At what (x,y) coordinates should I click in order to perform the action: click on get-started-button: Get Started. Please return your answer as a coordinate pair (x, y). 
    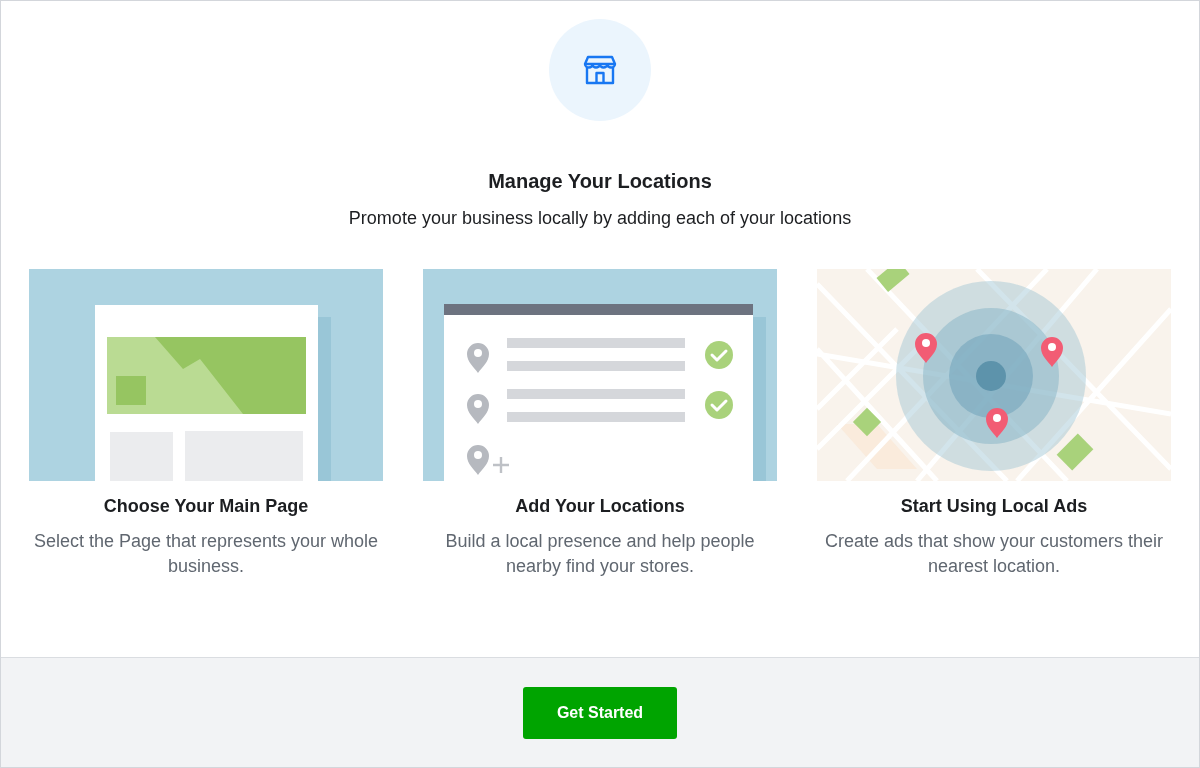
    Looking at the image, I should click on (600, 712).